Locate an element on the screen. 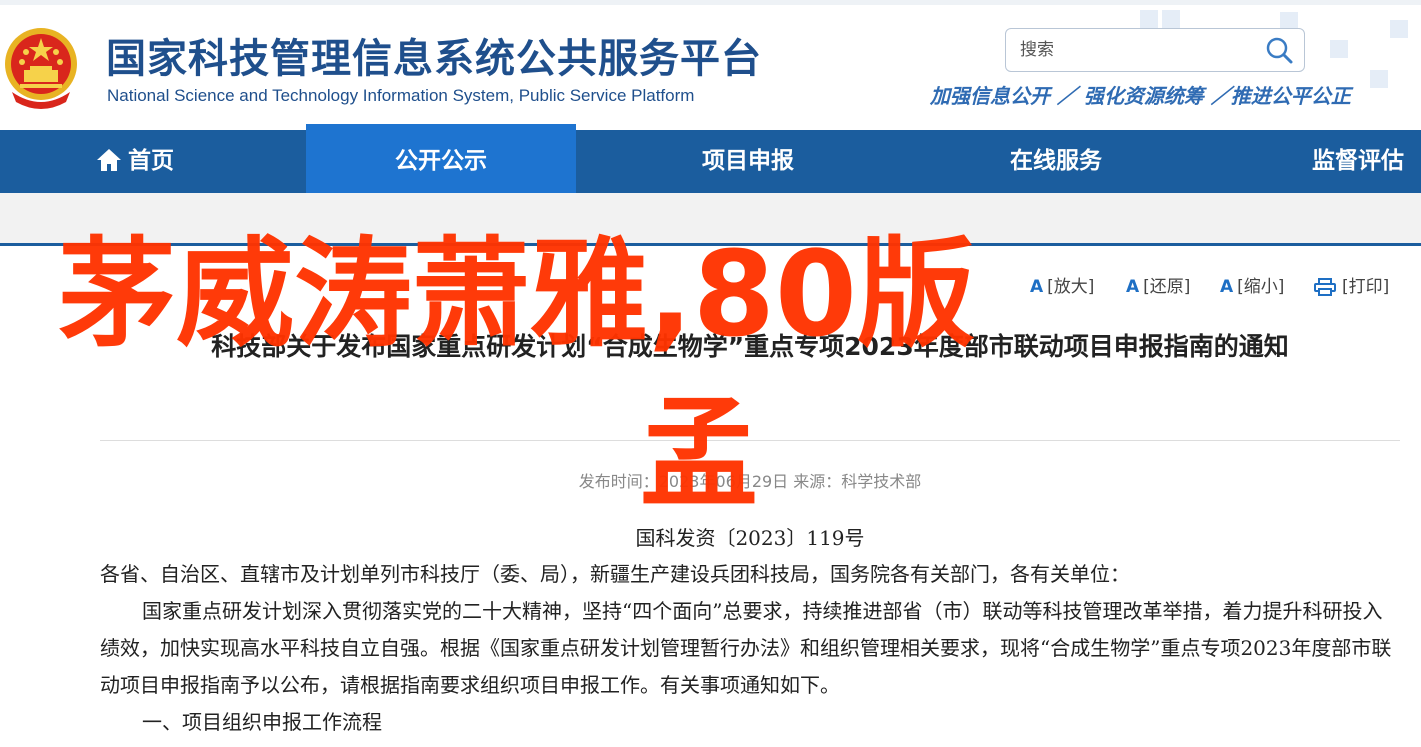 The height and width of the screenshot is (747, 1421). nav-supervision: 监督评估 is located at coordinates (1355, 161).